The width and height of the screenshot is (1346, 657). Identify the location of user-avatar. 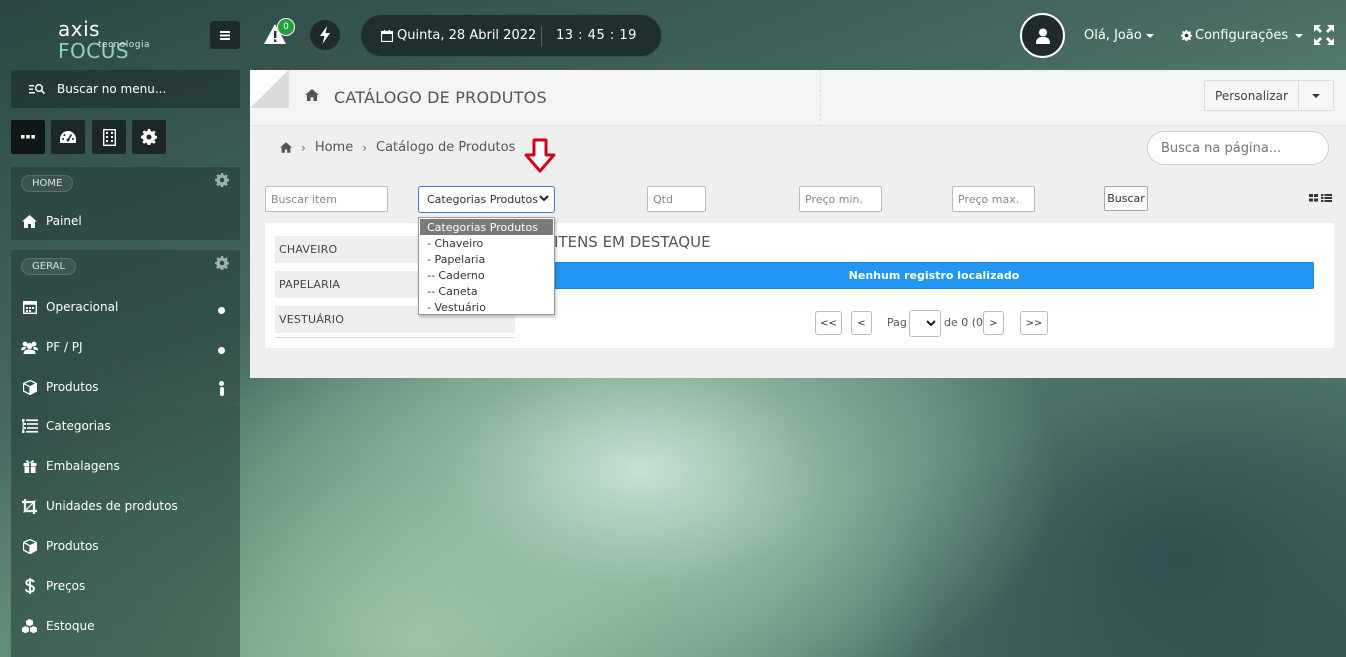
(1042, 35).